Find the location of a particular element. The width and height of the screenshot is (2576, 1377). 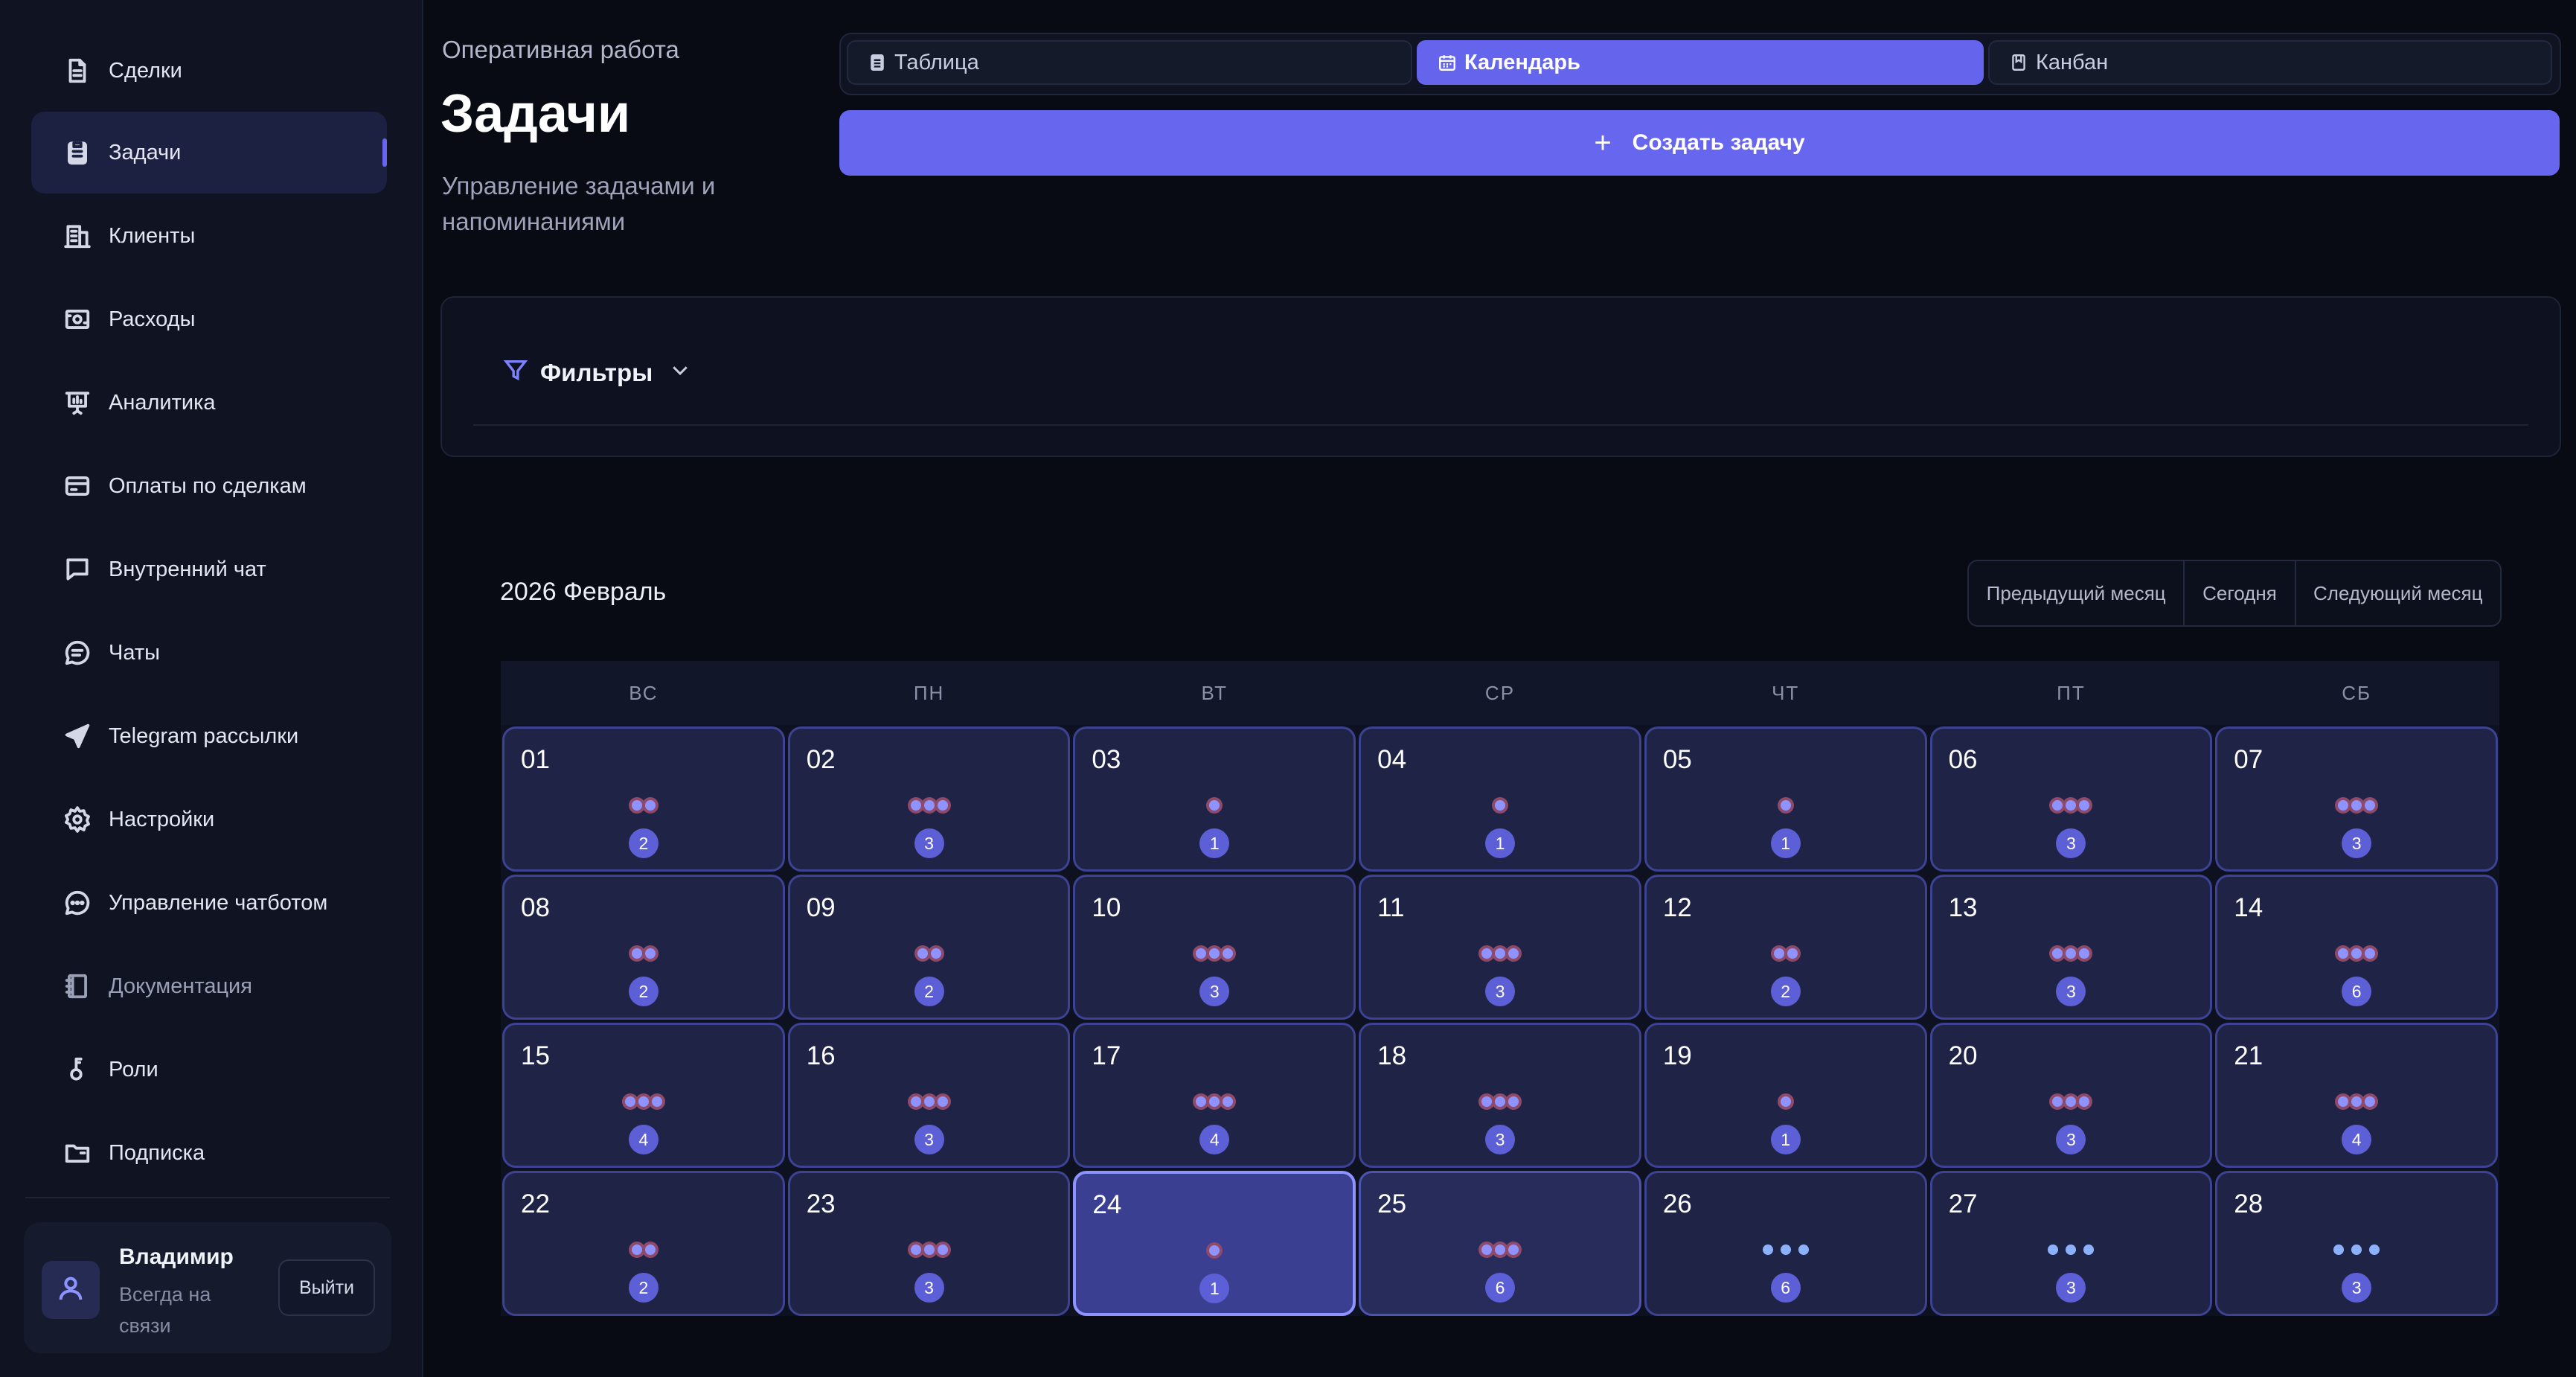

calendar-day: 25 6 is located at coordinates (1500, 1243).